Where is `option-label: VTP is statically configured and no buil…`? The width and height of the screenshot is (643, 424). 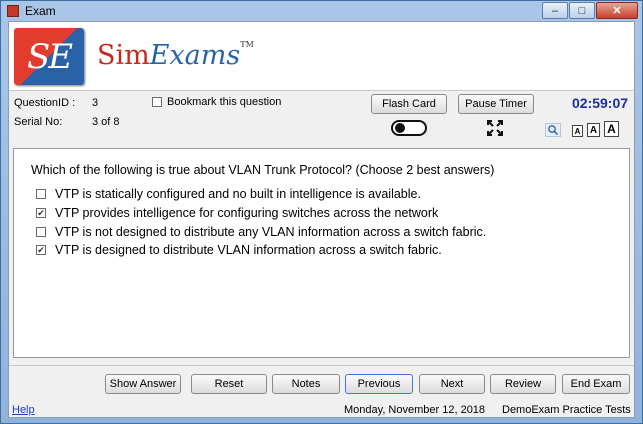
option-label: VTP is statically configured and no buil… is located at coordinates (238, 194).